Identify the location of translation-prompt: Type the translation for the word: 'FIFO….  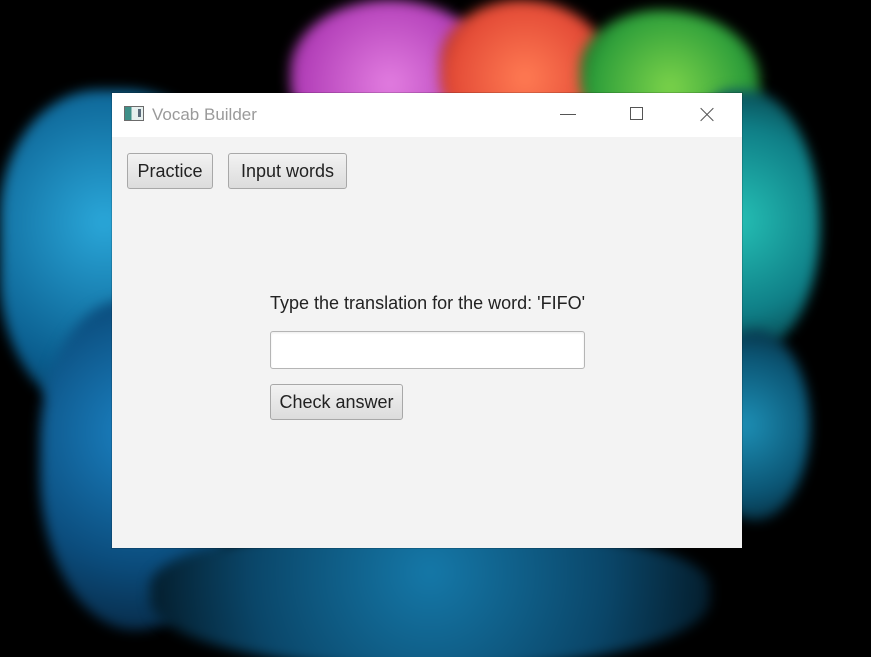
(428, 303).